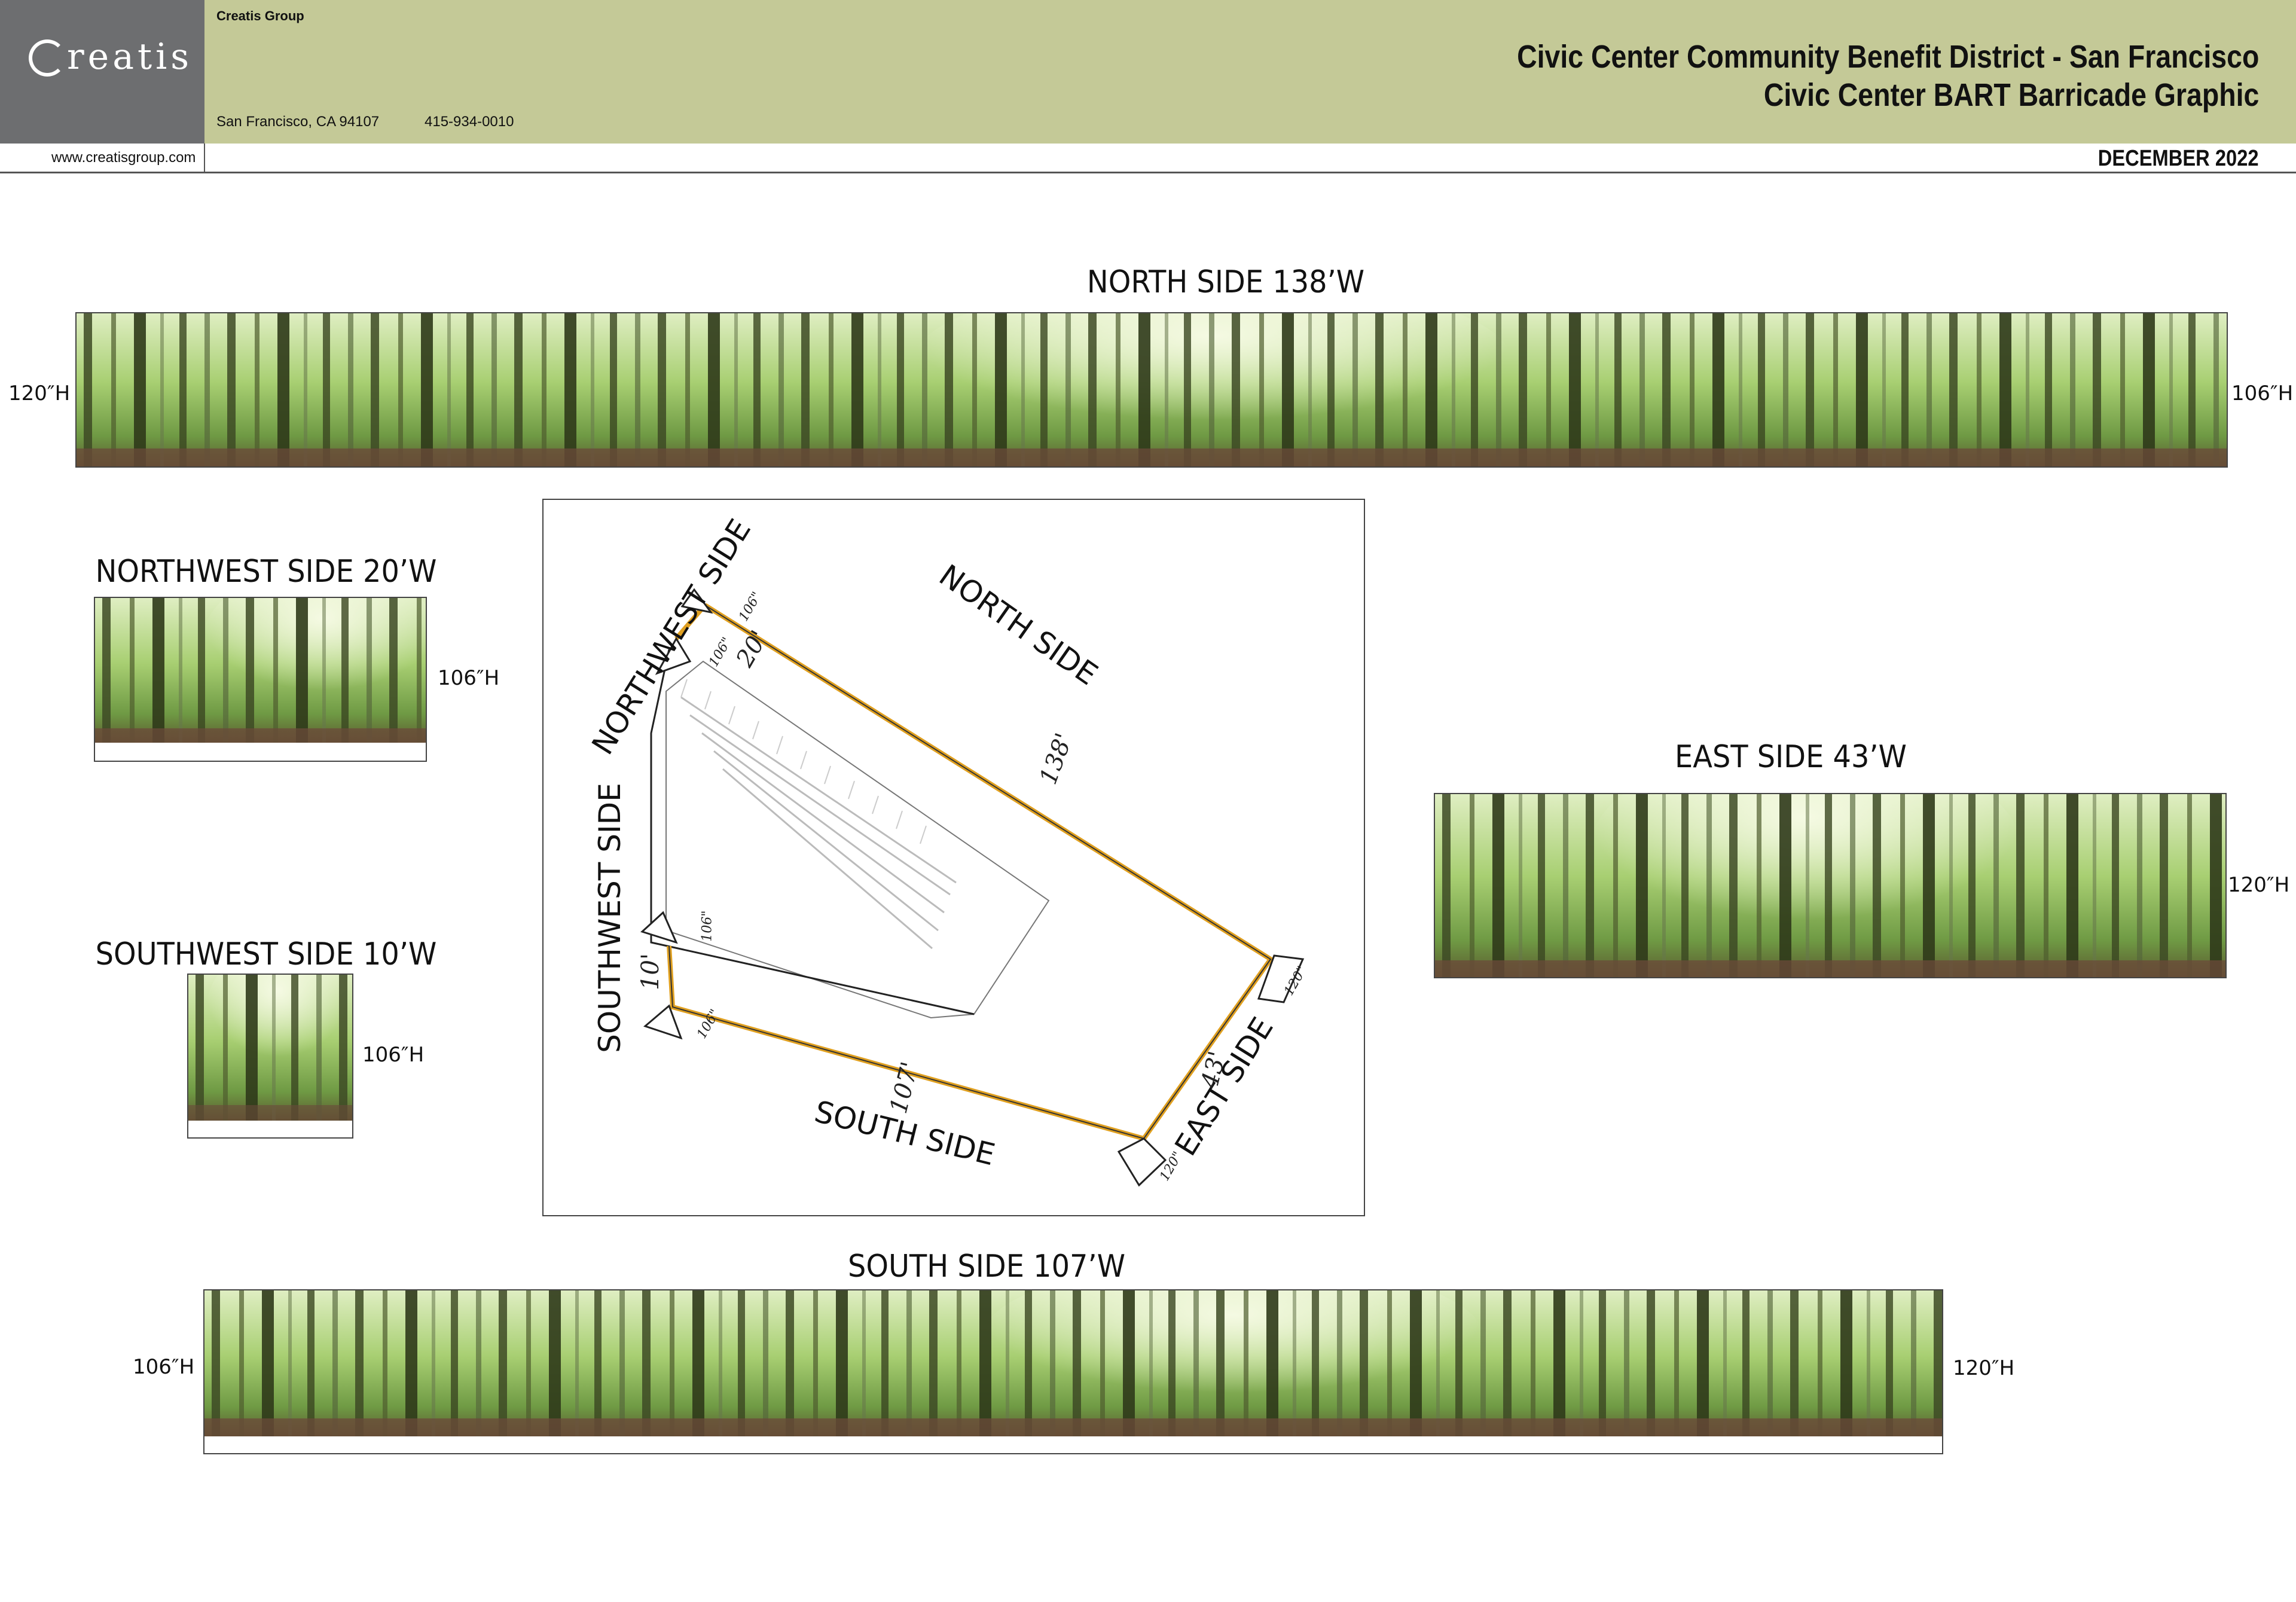 This screenshot has width=2296, height=1602. I want to click on south-left-height: 106″H, so click(164, 1367).